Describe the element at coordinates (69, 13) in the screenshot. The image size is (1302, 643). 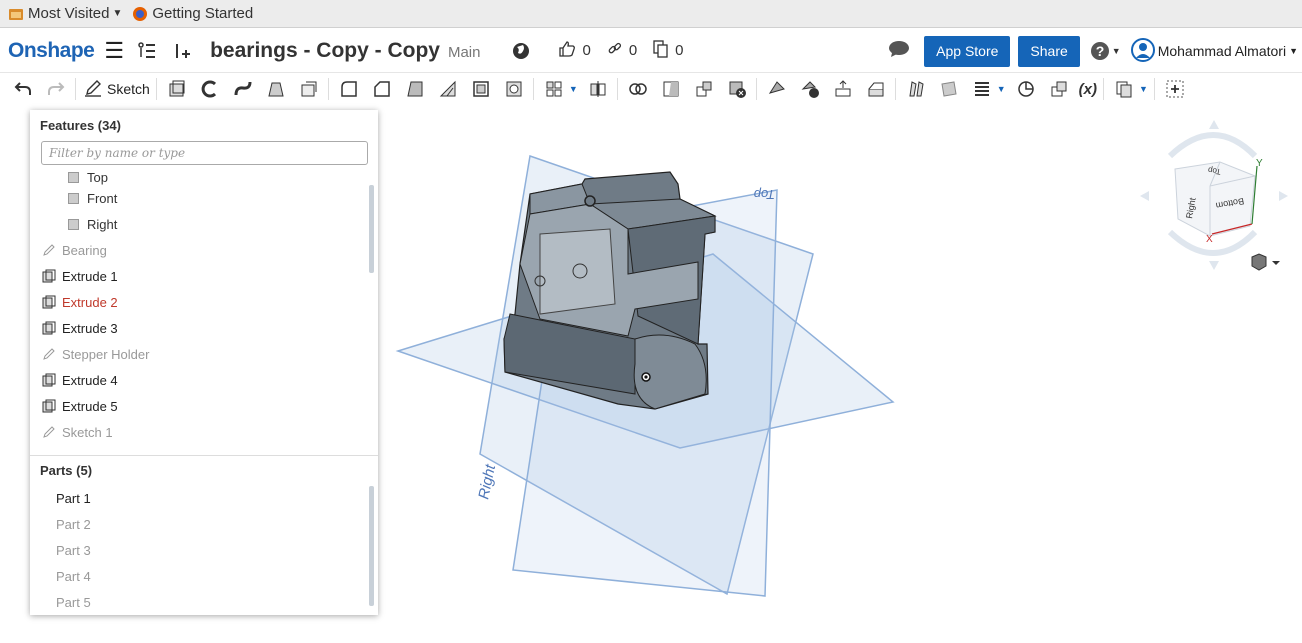
I see `most-visited-label: Most Visited` at that location.